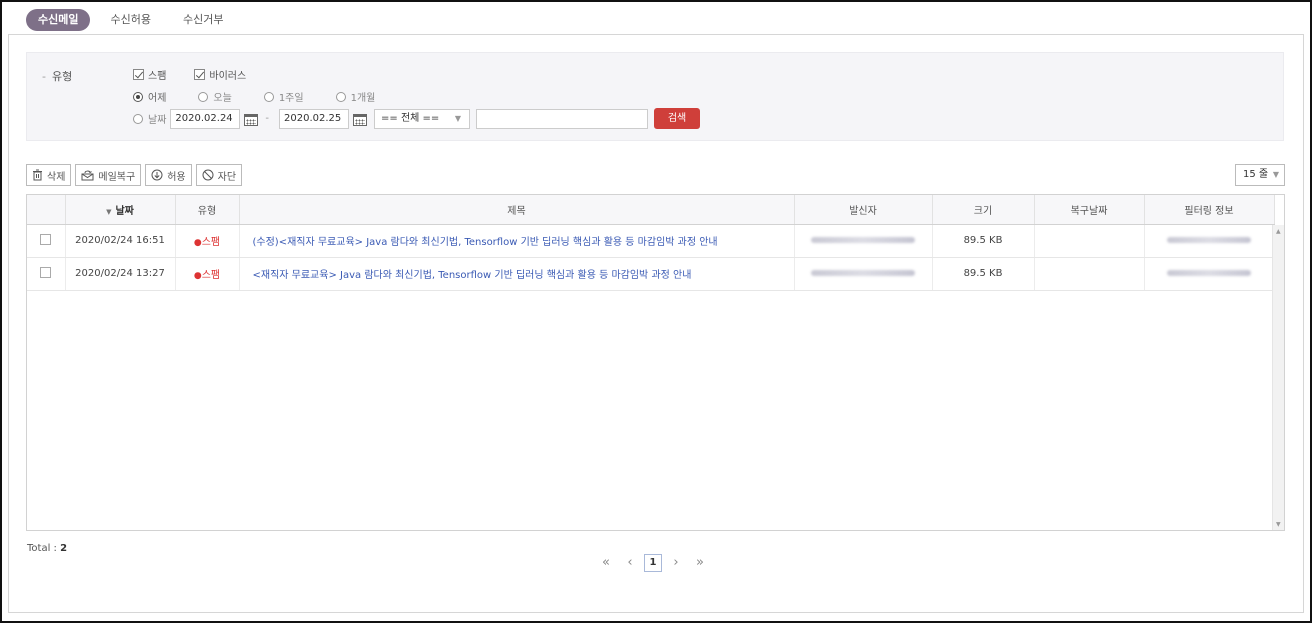 This screenshot has width=1312, height=623. I want to click on rows-per-page-value: 15 줄, so click(1256, 174).